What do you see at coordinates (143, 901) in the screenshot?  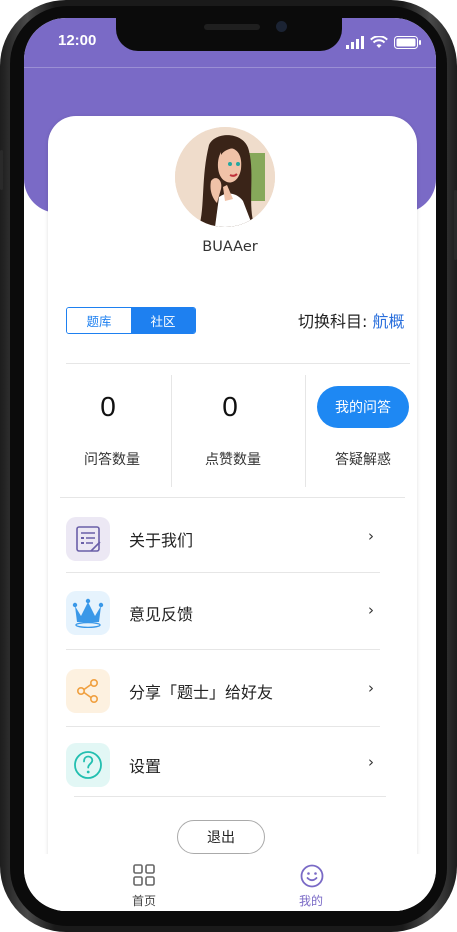 I see `tab-home-label: 首页` at bounding box center [143, 901].